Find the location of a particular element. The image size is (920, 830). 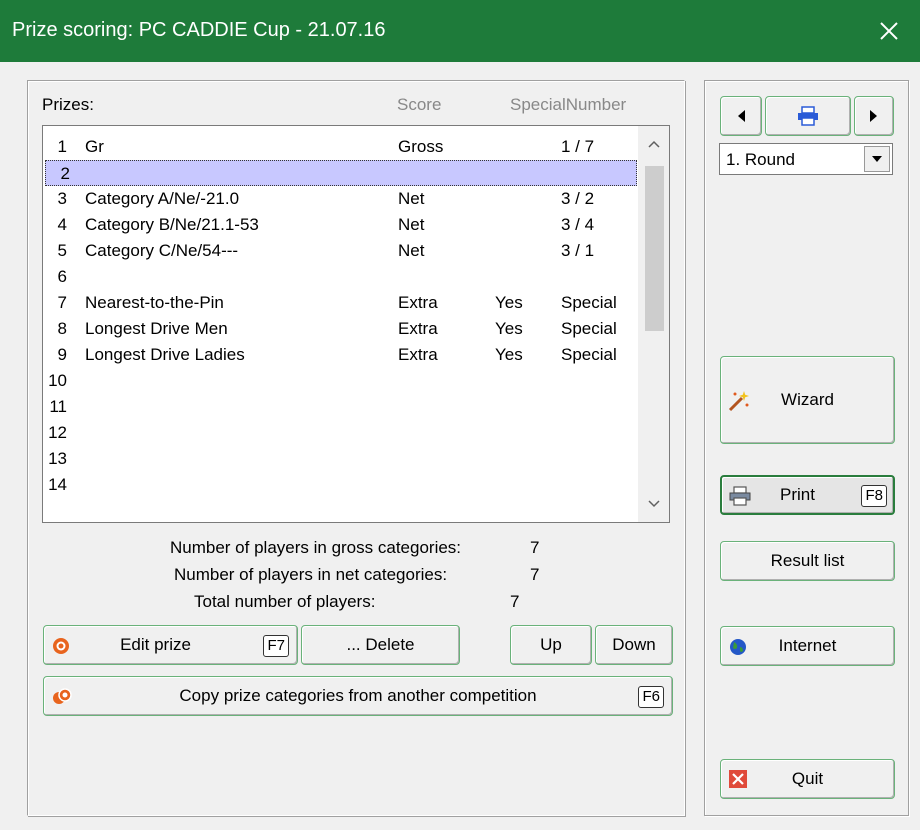

down-button: Down is located at coordinates (634, 645).